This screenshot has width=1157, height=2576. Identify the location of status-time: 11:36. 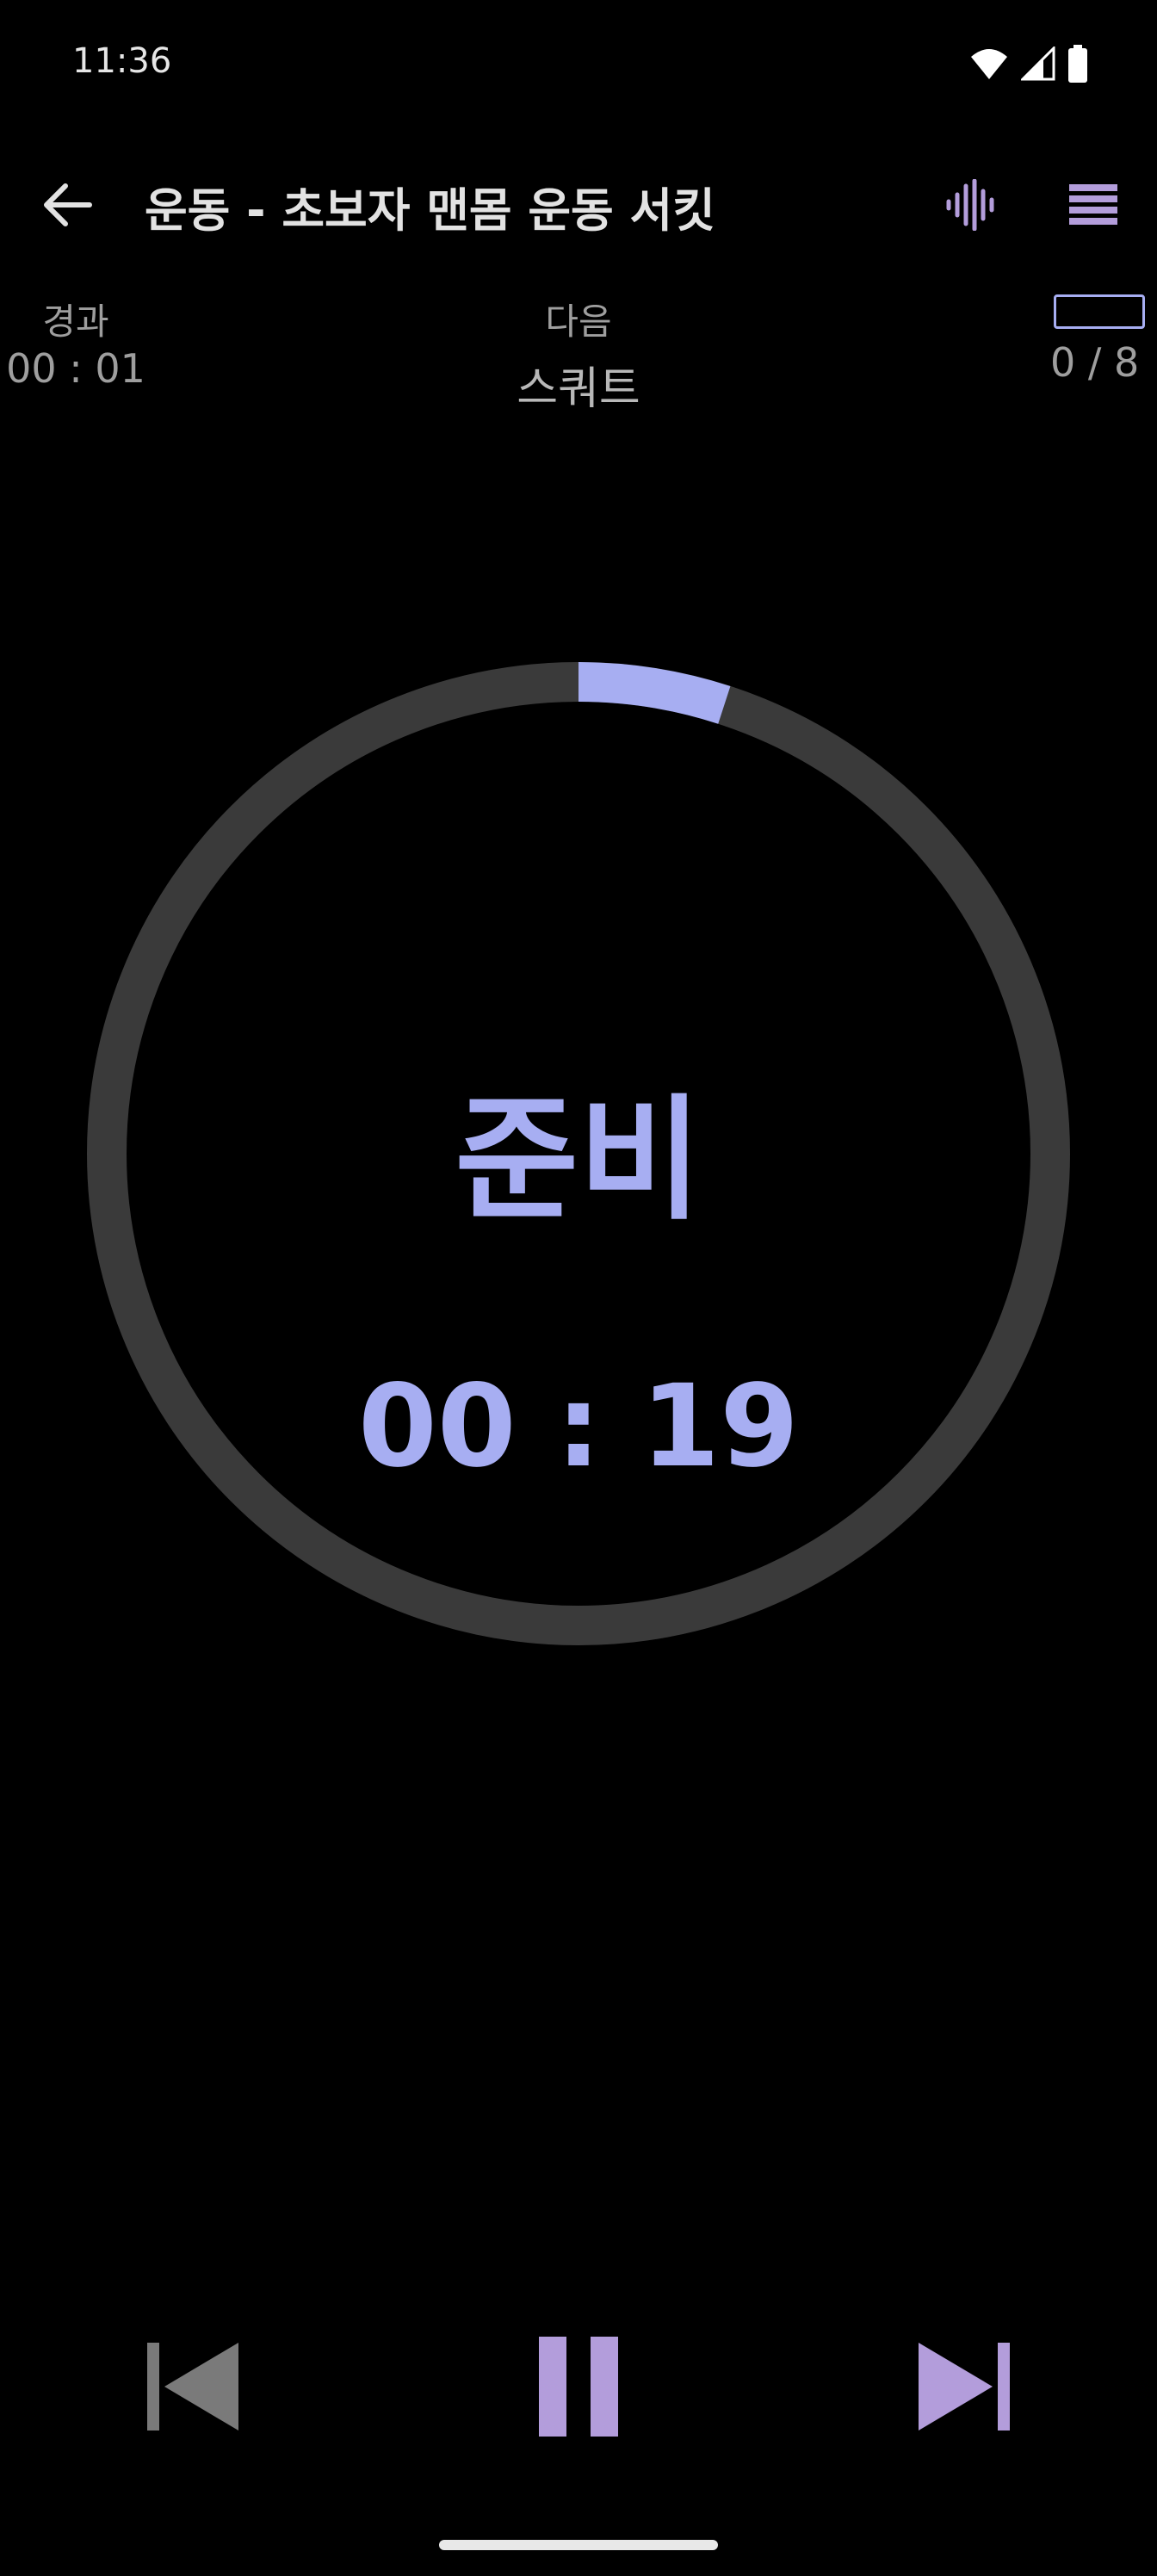
(122, 61).